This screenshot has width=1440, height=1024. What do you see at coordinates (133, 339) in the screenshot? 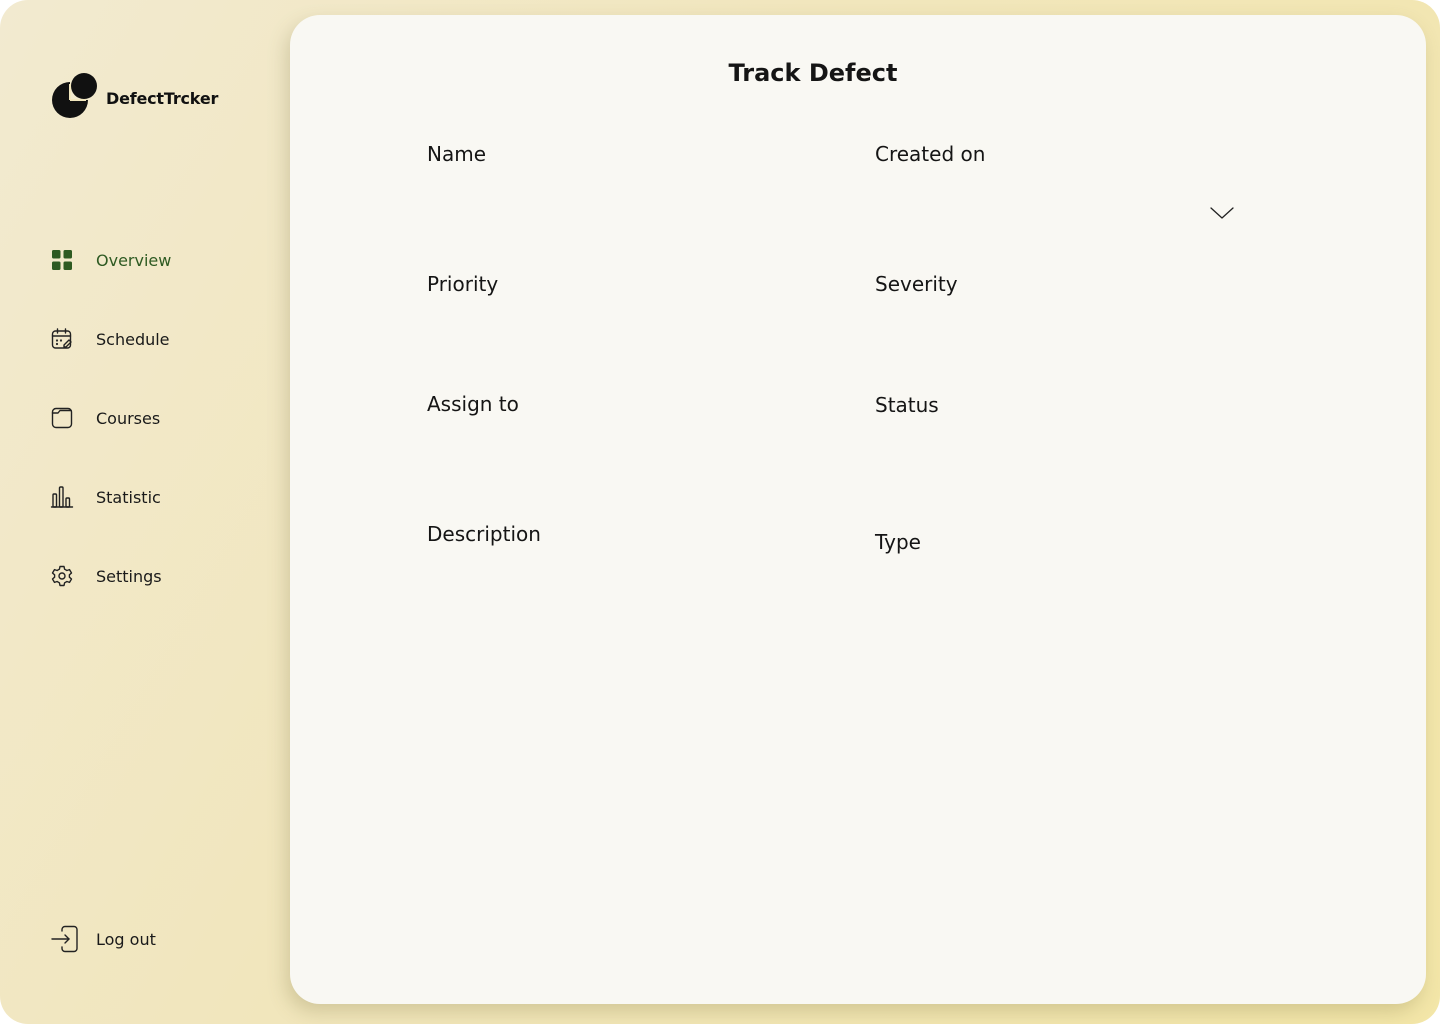
I see `sidebar-item-label: Schedule` at bounding box center [133, 339].